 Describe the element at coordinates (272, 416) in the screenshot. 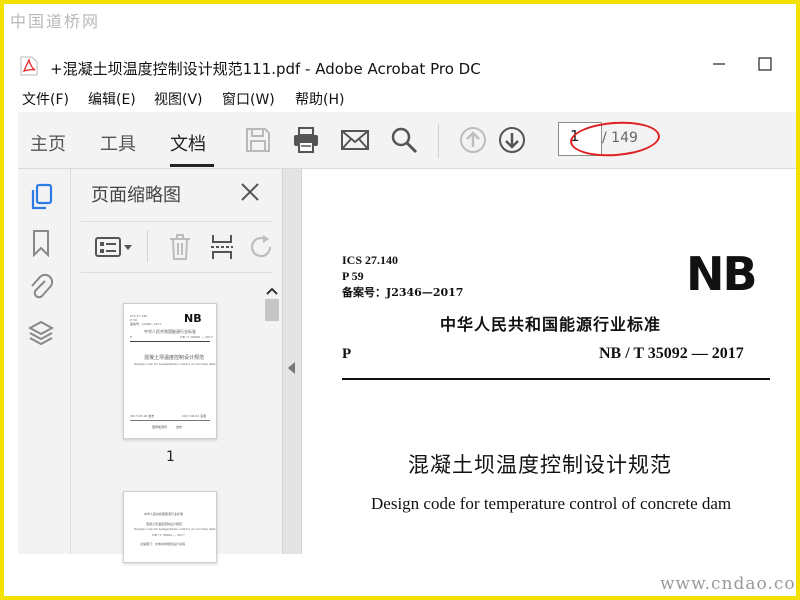

I see `thumbnail-scrollbar` at that location.